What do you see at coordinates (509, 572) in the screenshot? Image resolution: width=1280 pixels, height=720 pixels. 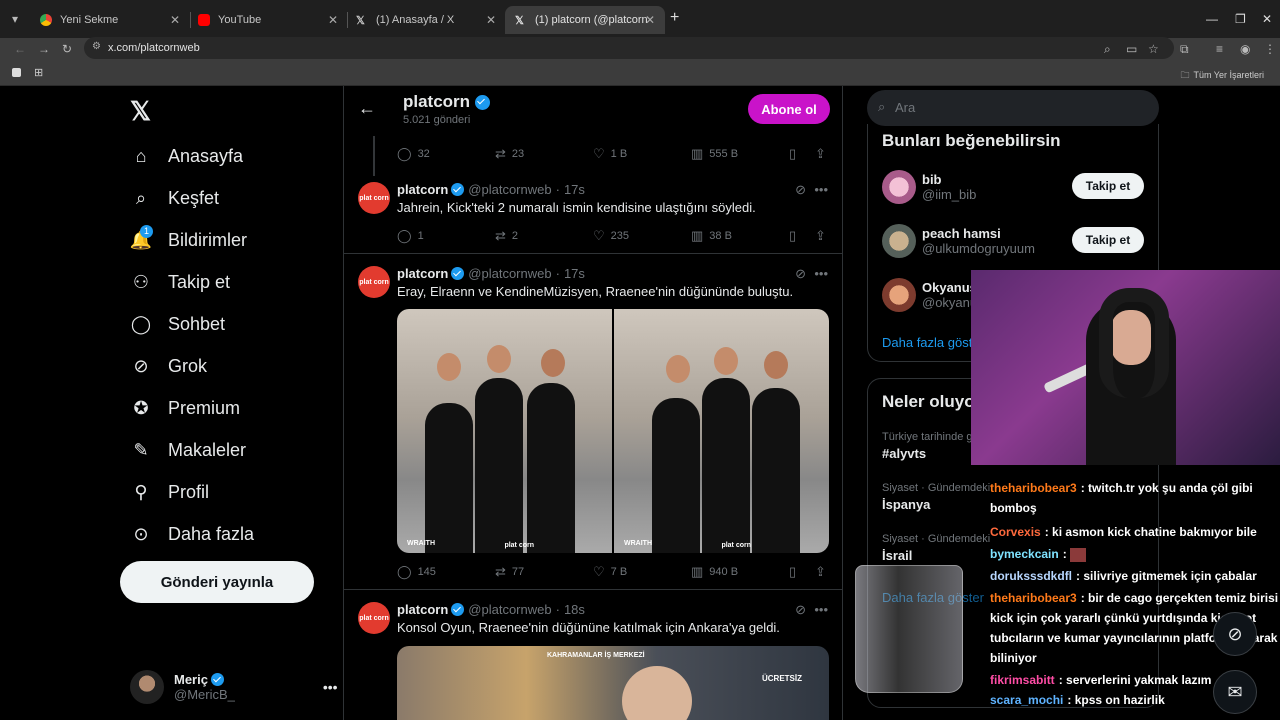 I see `retweet-button: ⇄ 77` at bounding box center [509, 572].